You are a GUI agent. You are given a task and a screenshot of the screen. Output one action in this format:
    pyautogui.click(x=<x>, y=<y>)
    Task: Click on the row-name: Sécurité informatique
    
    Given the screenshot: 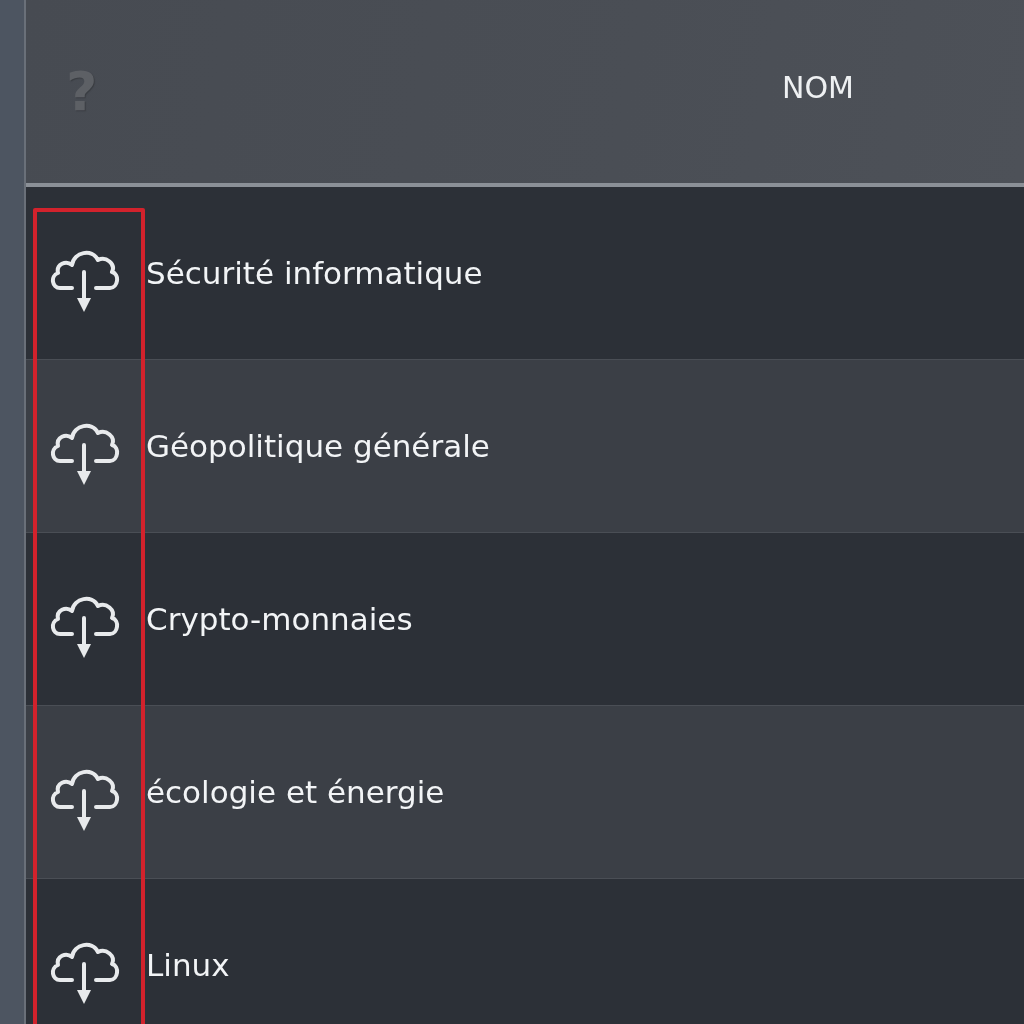 What is the action you would take?
    pyautogui.click(x=314, y=273)
    